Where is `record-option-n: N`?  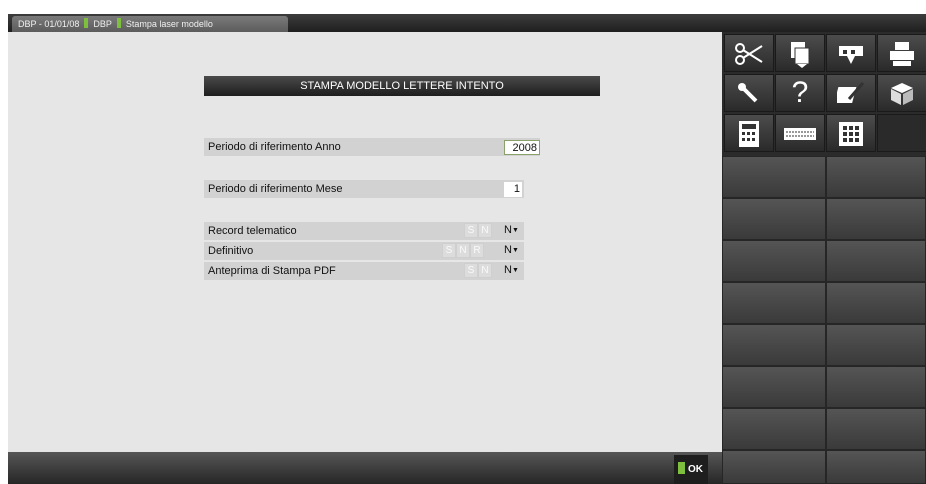 record-option-n: N is located at coordinates (485, 230).